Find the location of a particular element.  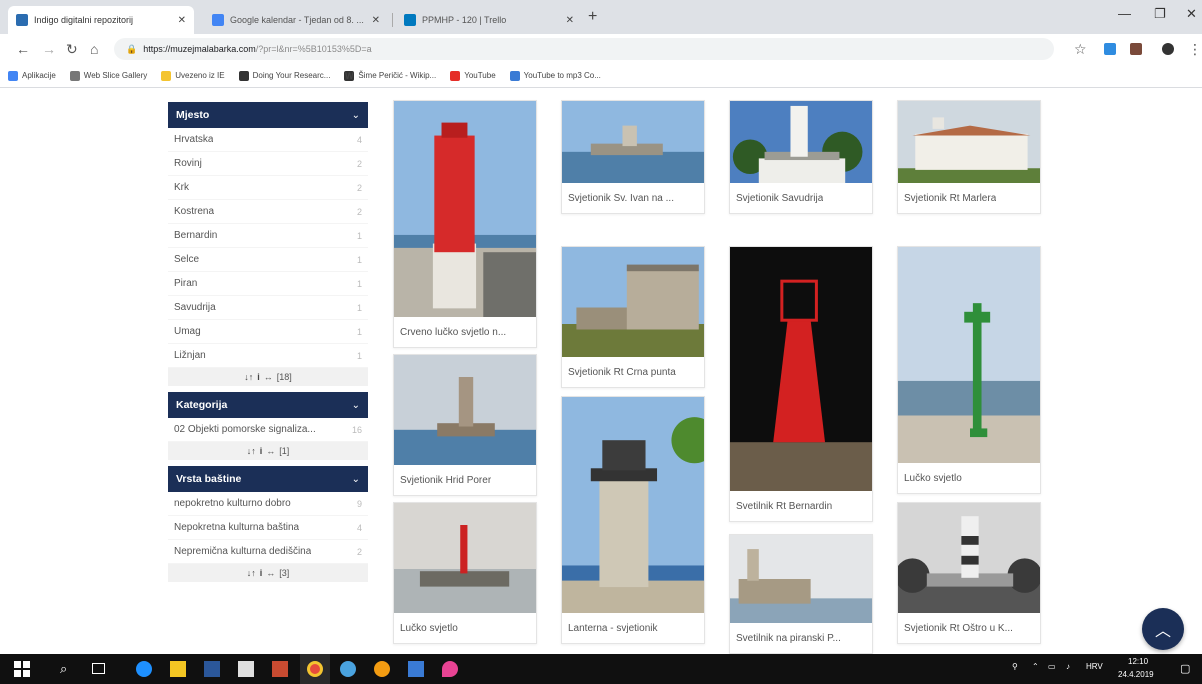

result-card: Svjetionik Rt Crna punta is located at coordinates (633, 317).